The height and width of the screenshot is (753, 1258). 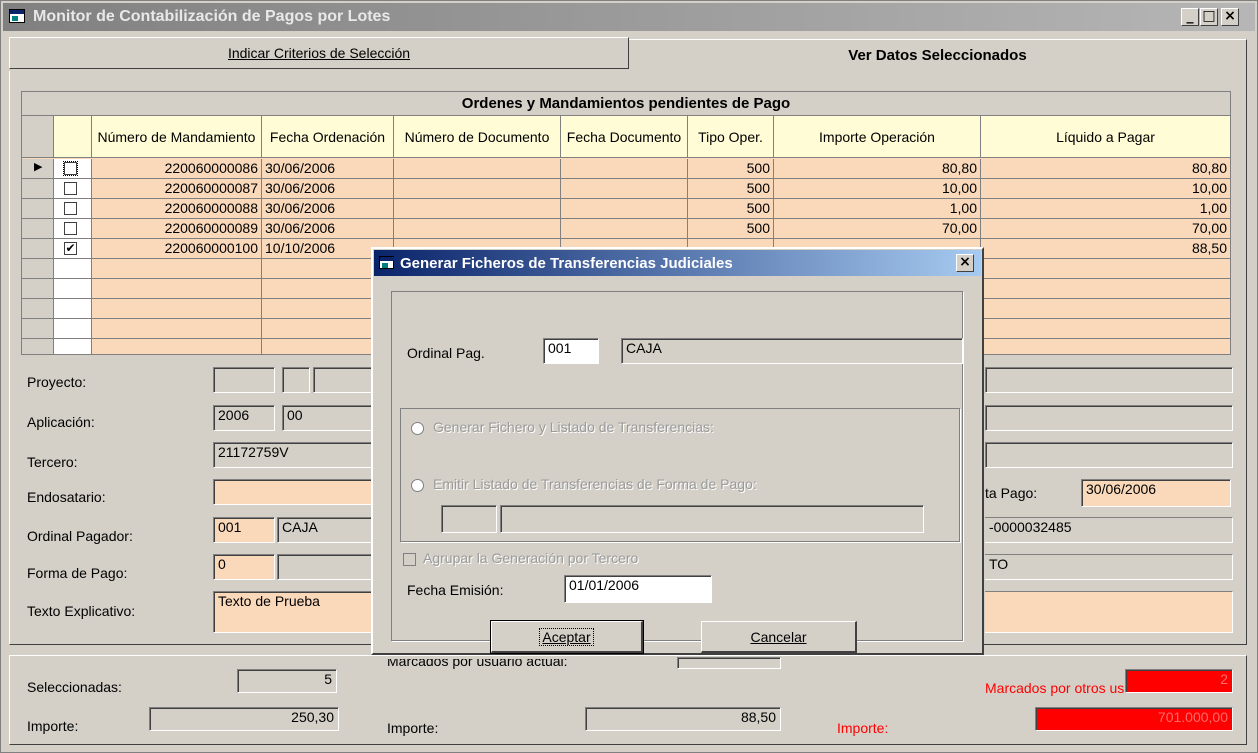 I want to click on aplicacion-year-field: 2006, so click(x=244, y=418).